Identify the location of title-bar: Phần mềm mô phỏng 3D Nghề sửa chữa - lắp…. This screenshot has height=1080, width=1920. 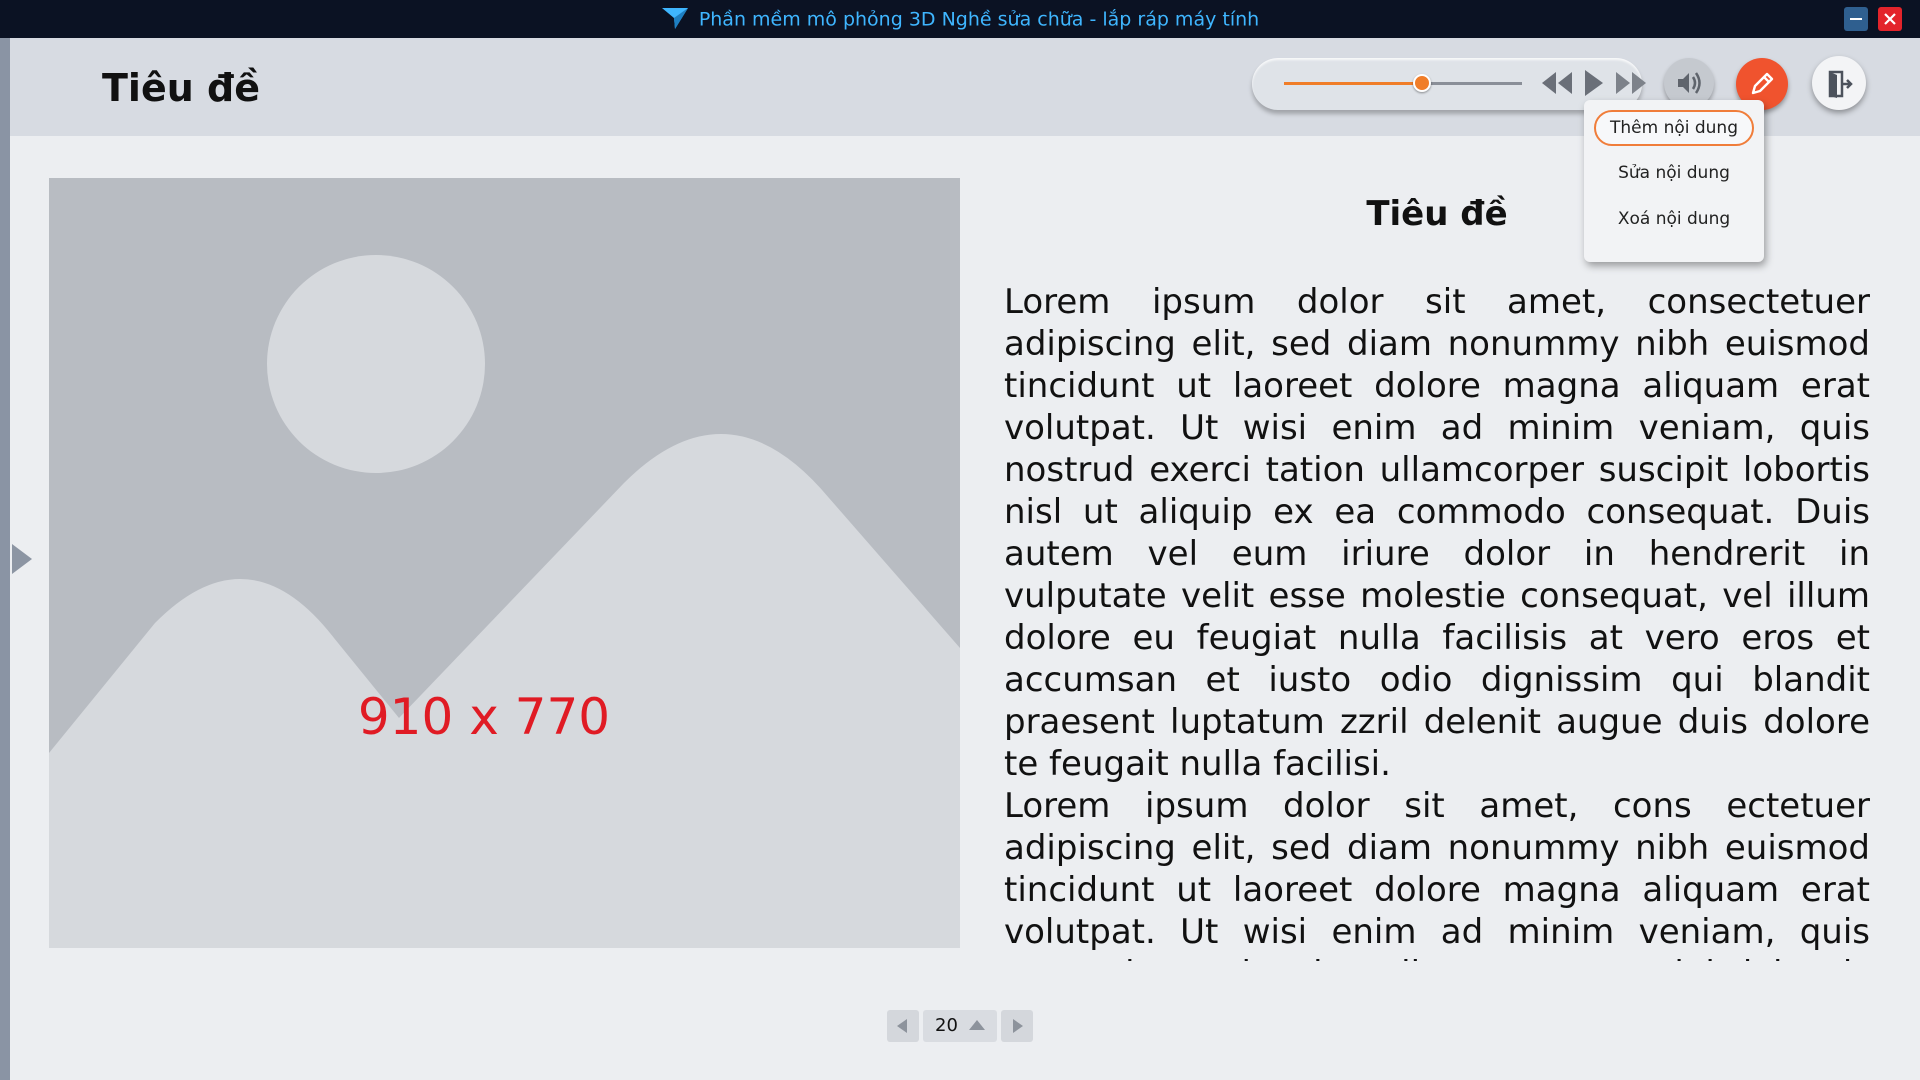
(960, 19).